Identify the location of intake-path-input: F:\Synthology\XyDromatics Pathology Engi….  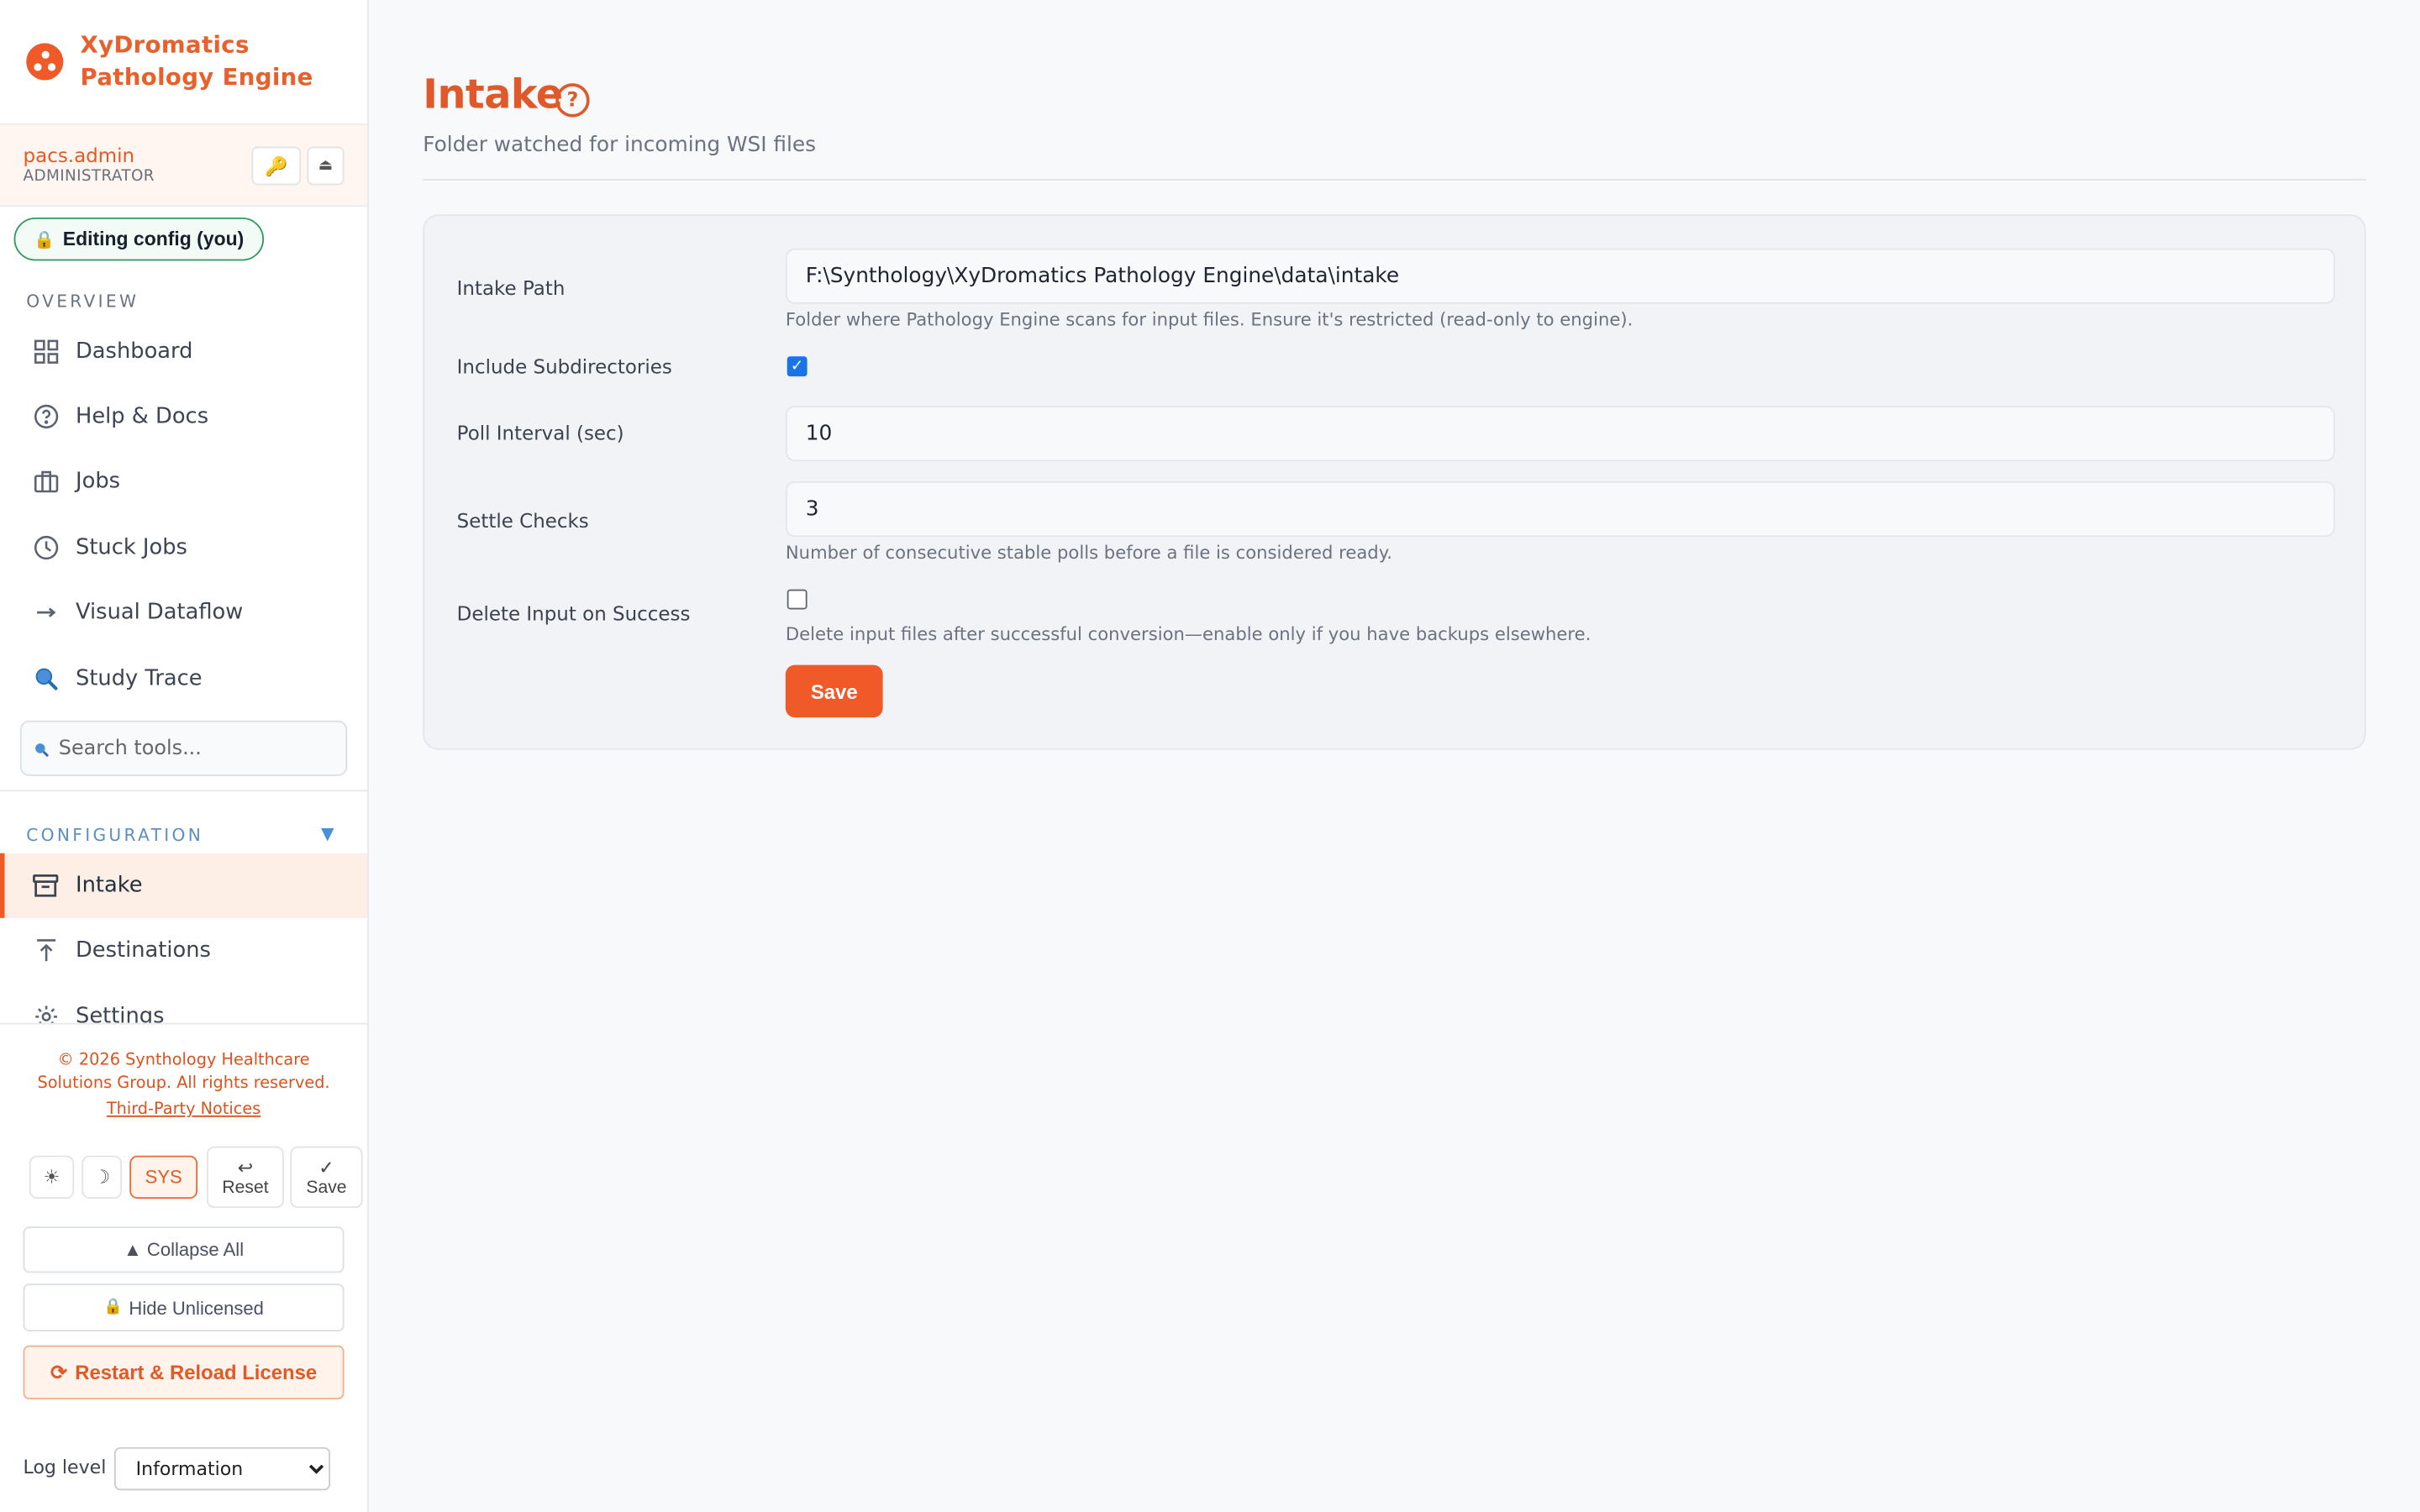
(1560, 276).